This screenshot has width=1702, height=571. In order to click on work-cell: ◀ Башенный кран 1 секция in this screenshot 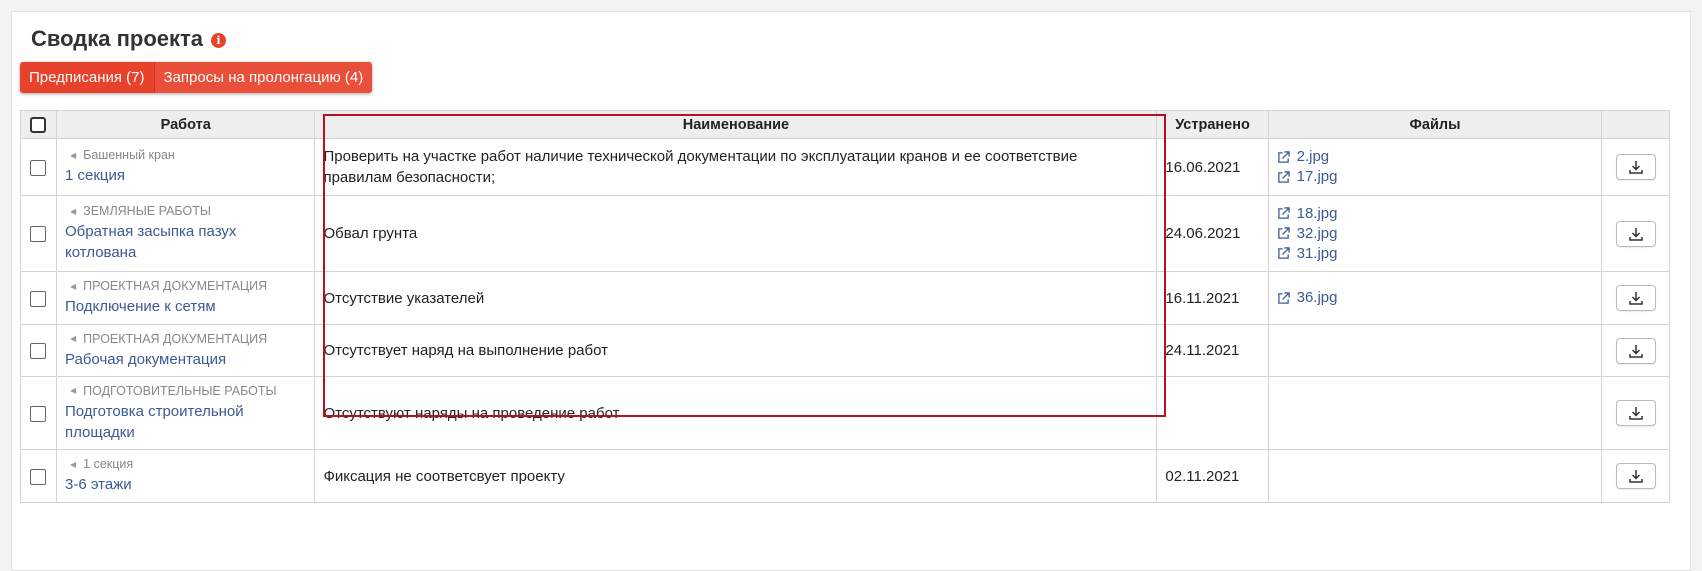, I will do `click(185, 167)`.